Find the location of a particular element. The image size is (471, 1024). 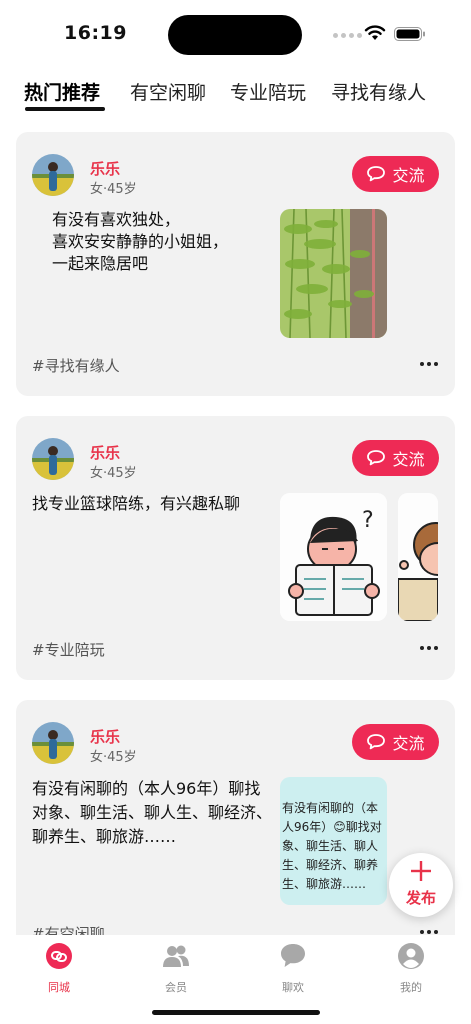

dynamic-island is located at coordinates (235, 35).